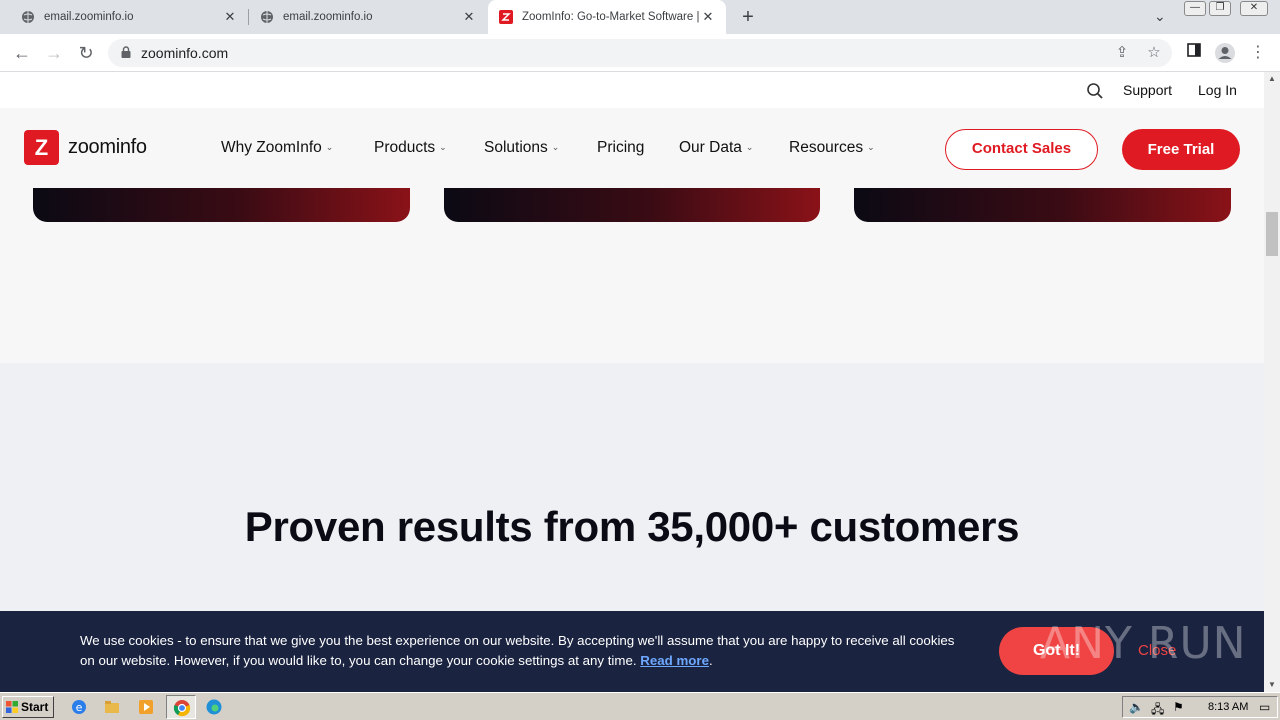  What do you see at coordinates (1160, 16) in the screenshot?
I see `tab-search-chevron-icon: ⌄` at bounding box center [1160, 16].